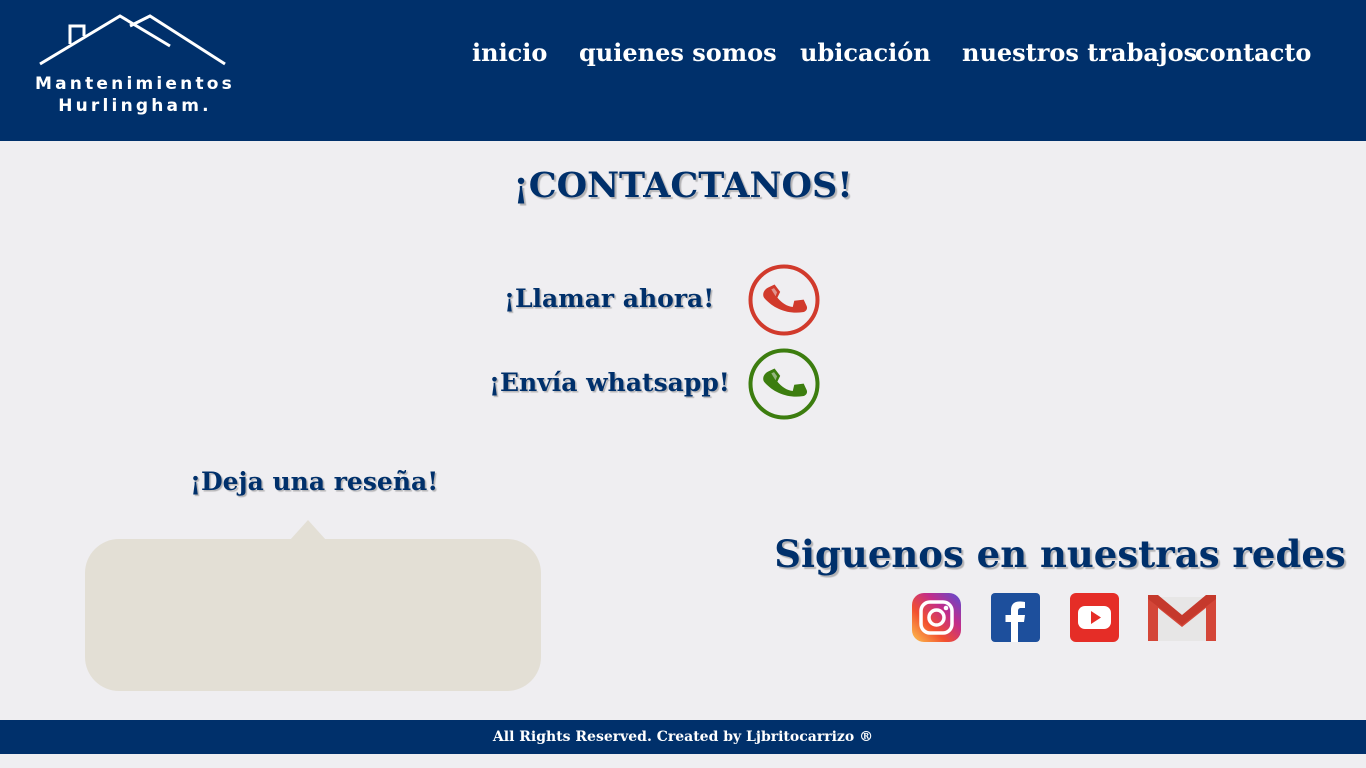 The image size is (1366, 768). What do you see at coordinates (1182, 619) in the screenshot?
I see `gmail-icon` at bounding box center [1182, 619].